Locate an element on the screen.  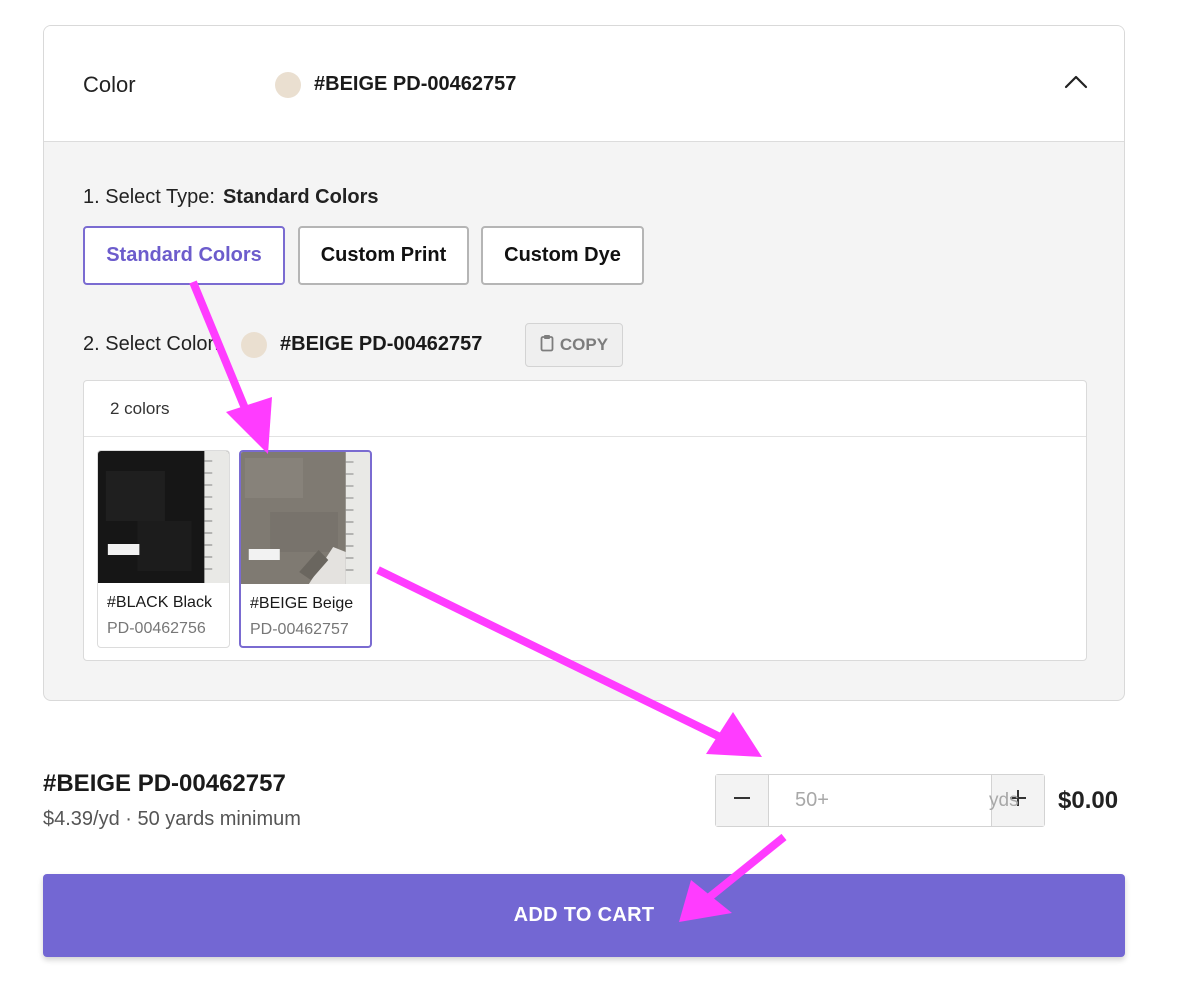
color-card-black: #BLACK Black PD-00462756 is located at coordinates (163, 549).